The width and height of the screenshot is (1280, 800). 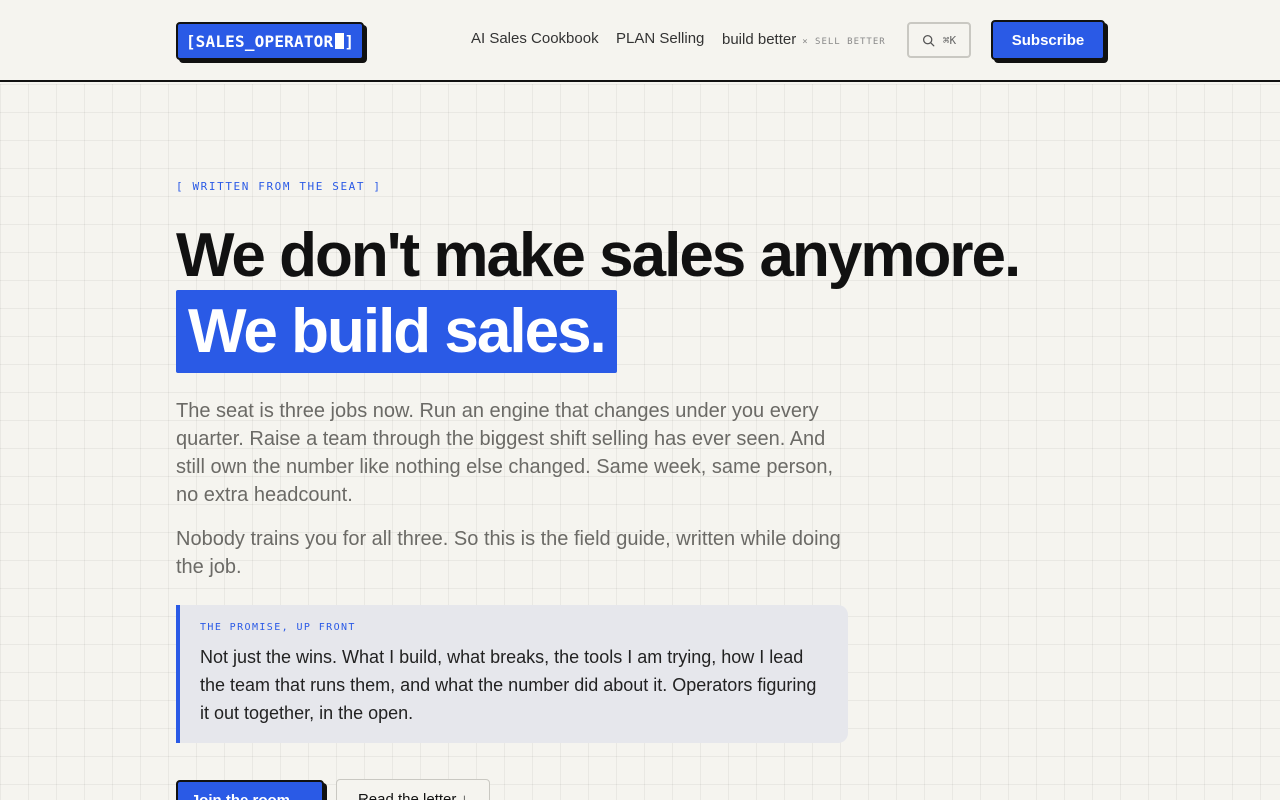 I want to click on nav-link-plan-selling: PLAN Selling, so click(x=660, y=38).